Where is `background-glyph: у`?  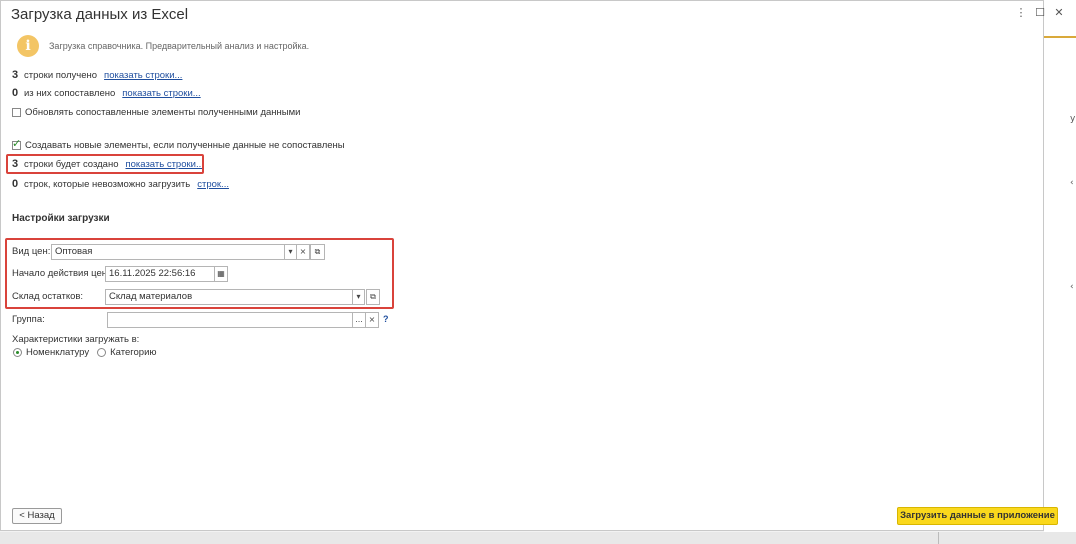 background-glyph: у is located at coordinates (1073, 119).